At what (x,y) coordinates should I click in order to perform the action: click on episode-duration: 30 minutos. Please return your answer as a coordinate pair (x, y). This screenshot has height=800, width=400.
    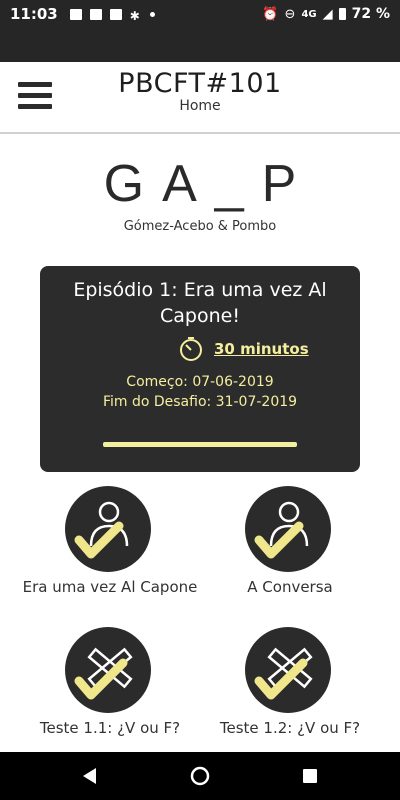
    Looking at the image, I should click on (243, 349).